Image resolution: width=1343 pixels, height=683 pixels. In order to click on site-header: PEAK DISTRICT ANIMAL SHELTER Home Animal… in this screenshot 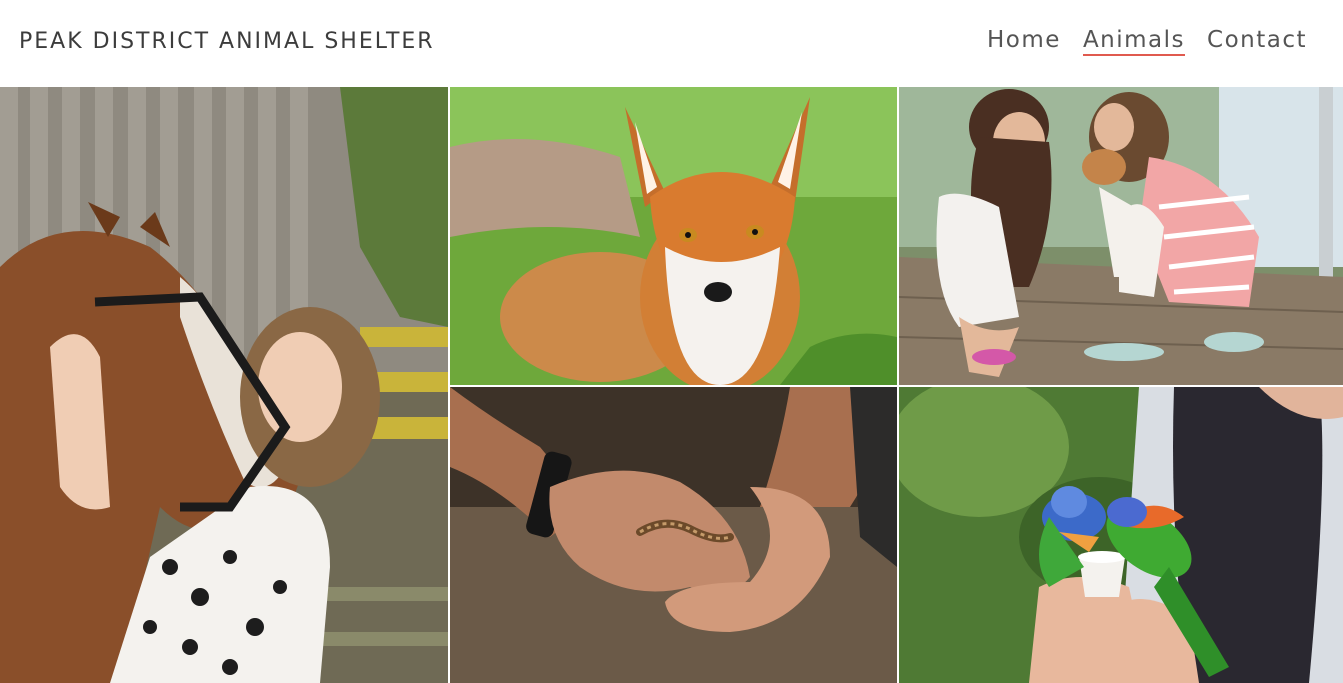, I will do `click(671, 43)`.